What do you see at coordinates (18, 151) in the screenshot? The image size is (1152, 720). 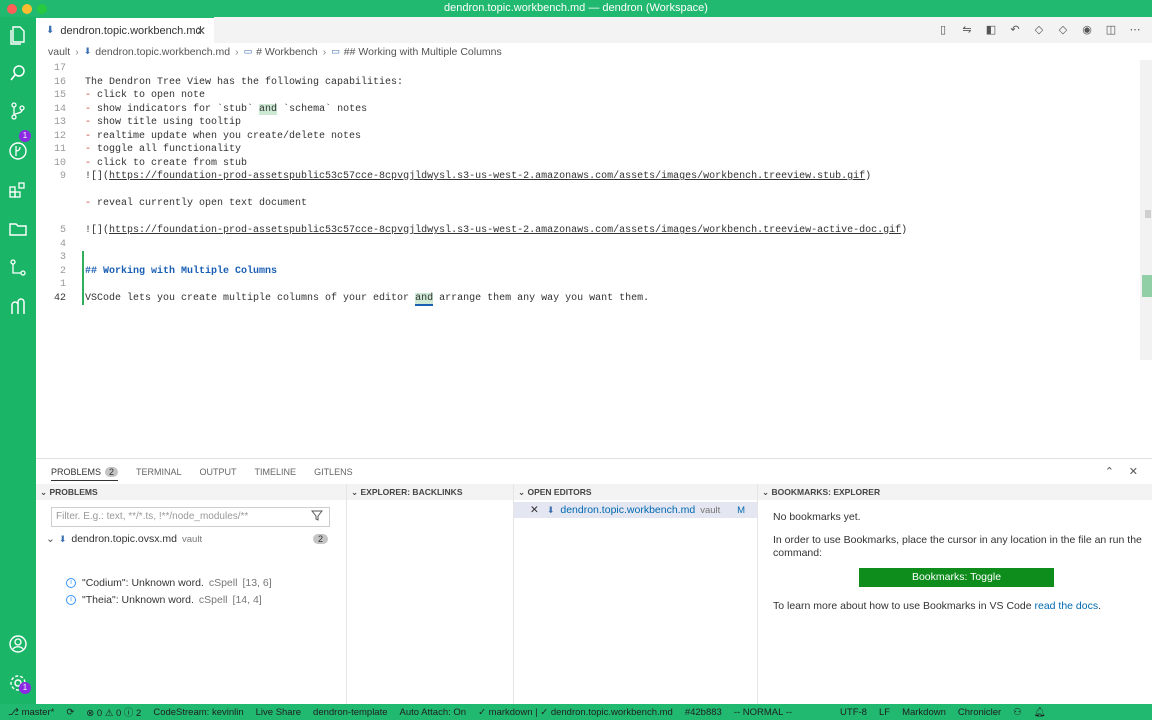 I see `git-graph-icon` at bounding box center [18, 151].